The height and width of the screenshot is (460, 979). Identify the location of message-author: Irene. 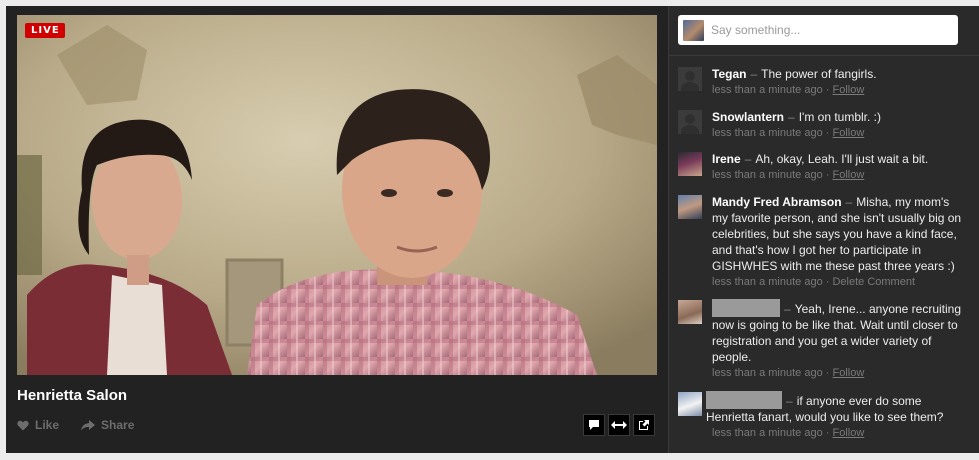
(726, 159).